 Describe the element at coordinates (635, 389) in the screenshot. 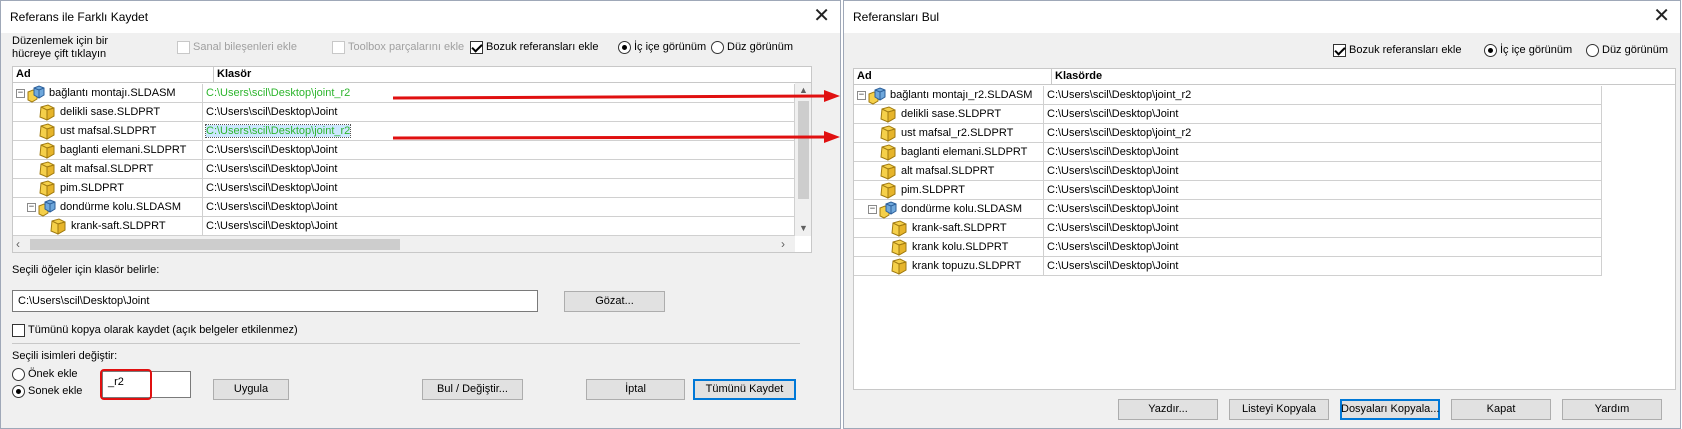

I see `cancel-button: İptal` at that location.